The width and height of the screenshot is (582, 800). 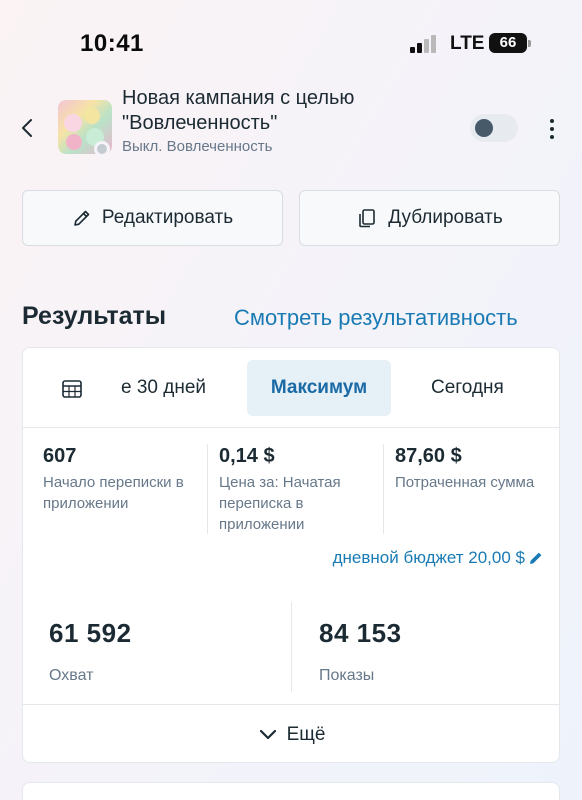 I want to click on metric-label: Начало переписки в приложении, so click(x=113, y=493).